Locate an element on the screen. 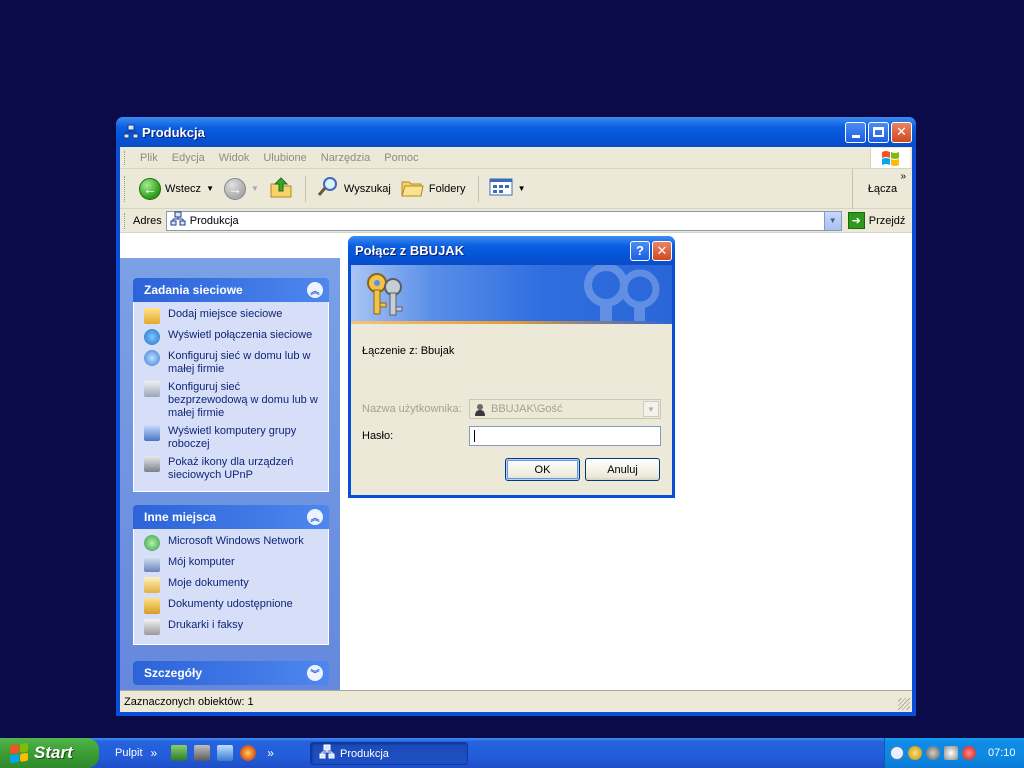  place-printers-and-faxes: Drukarki i faksy is located at coordinates (232, 627).